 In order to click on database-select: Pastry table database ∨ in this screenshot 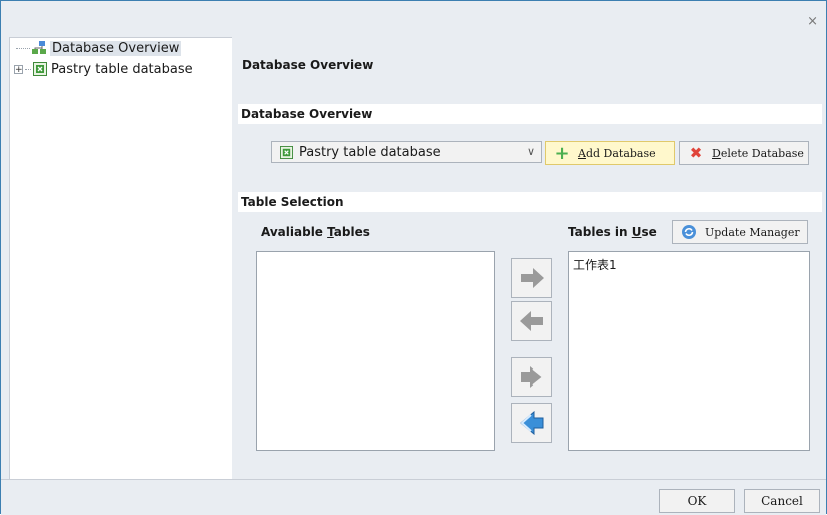, I will do `click(406, 152)`.